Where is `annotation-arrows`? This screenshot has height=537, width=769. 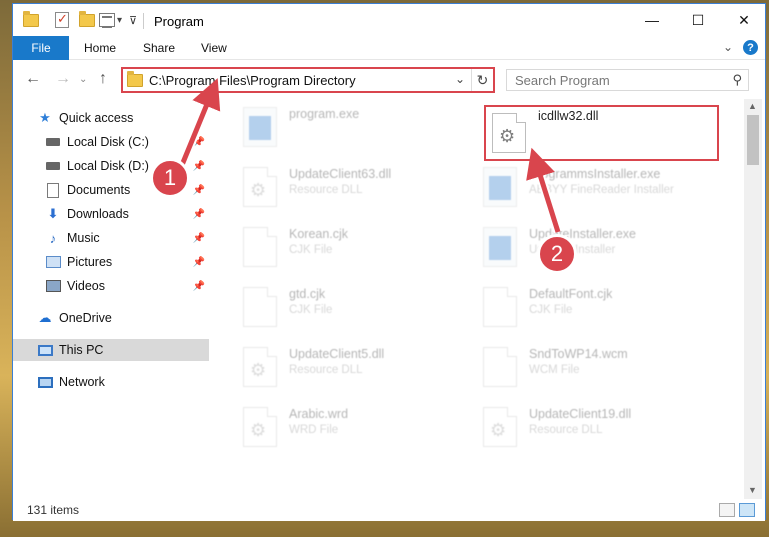 annotation-arrows is located at coordinates (370, 156).